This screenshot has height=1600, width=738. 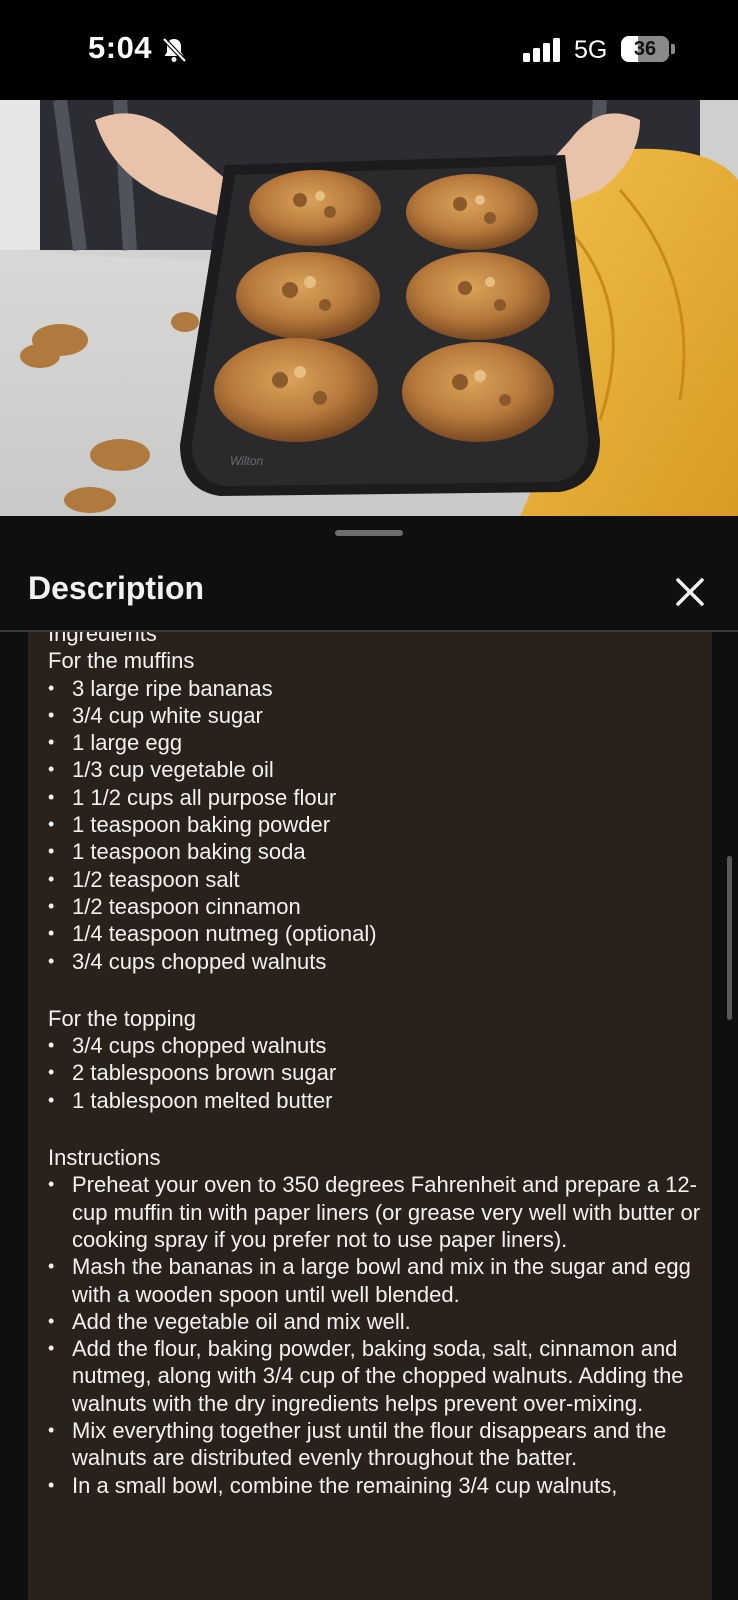 What do you see at coordinates (378, 907) in the screenshot?
I see `list-item: 1/2 teaspoon cinnamon` at bounding box center [378, 907].